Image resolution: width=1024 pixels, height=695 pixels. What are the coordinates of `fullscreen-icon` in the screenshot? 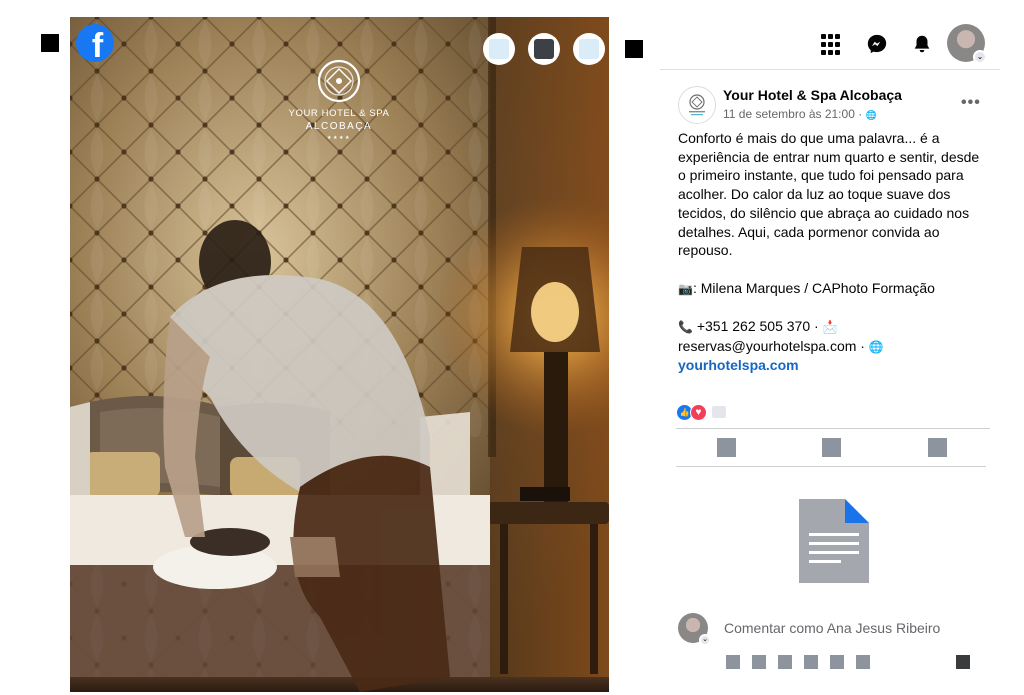 It's located at (589, 49).